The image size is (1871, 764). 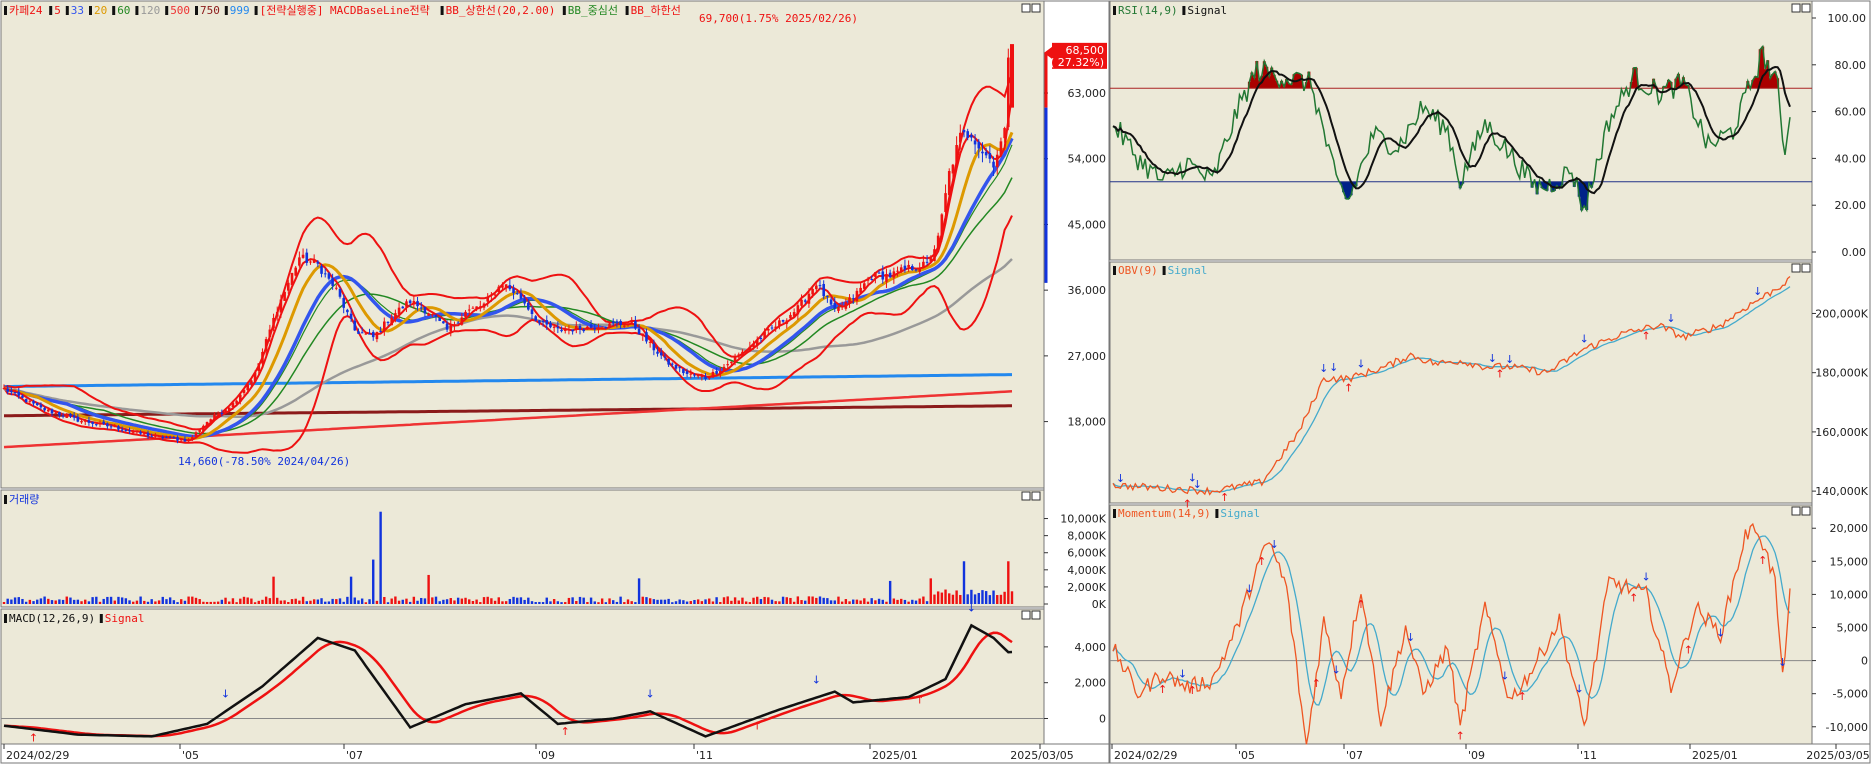 What do you see at coordinates (1841, 491) in the screenshot?
I see `obv-tick-label: 140,000K` at bounding box center [1841, 491].